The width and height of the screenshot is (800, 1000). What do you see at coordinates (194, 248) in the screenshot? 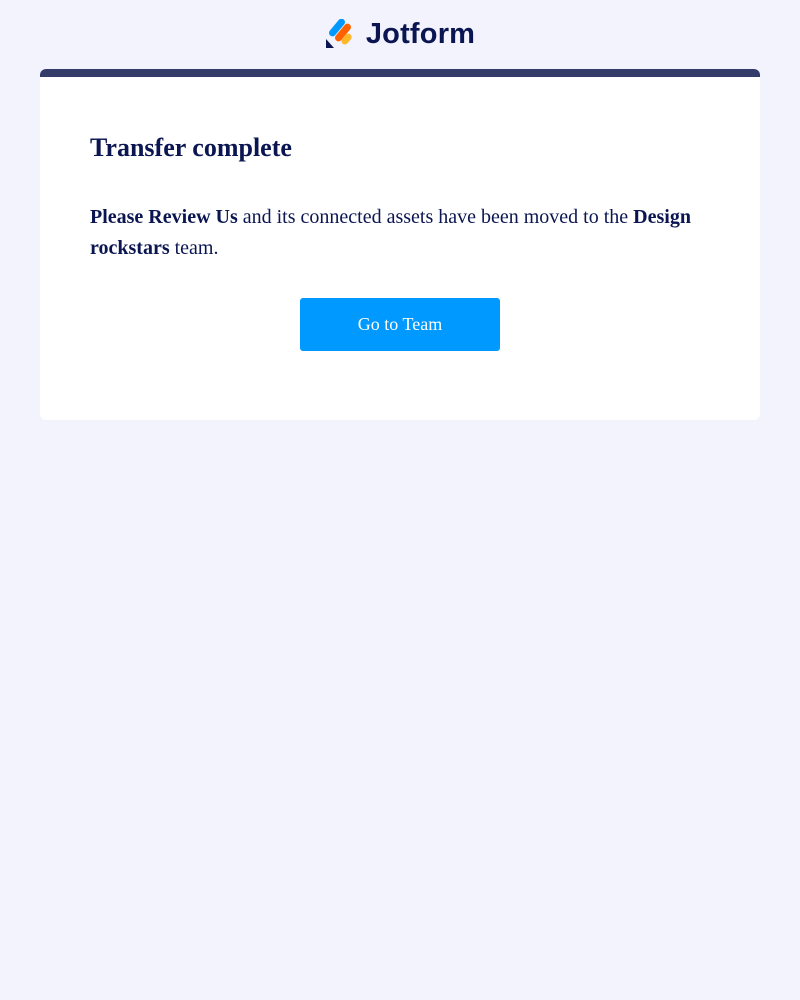
I see `message-end-text: team.` at bounding box center [194, 248].